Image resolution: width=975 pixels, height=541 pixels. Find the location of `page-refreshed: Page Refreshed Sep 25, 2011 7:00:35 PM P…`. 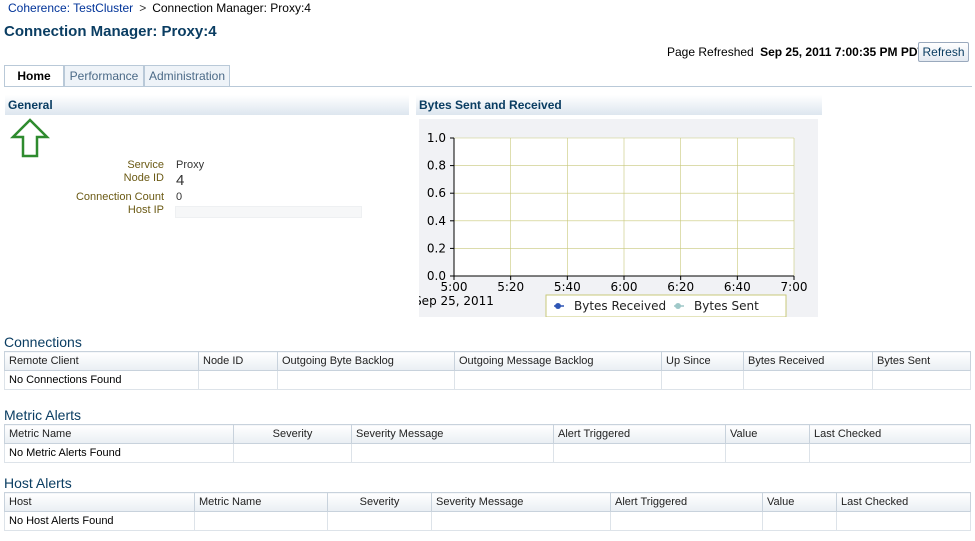

page-refreshed: Page Refreshed Sep 25, 2011 7:00:35 PM P… is located at coordinates (796, 52).